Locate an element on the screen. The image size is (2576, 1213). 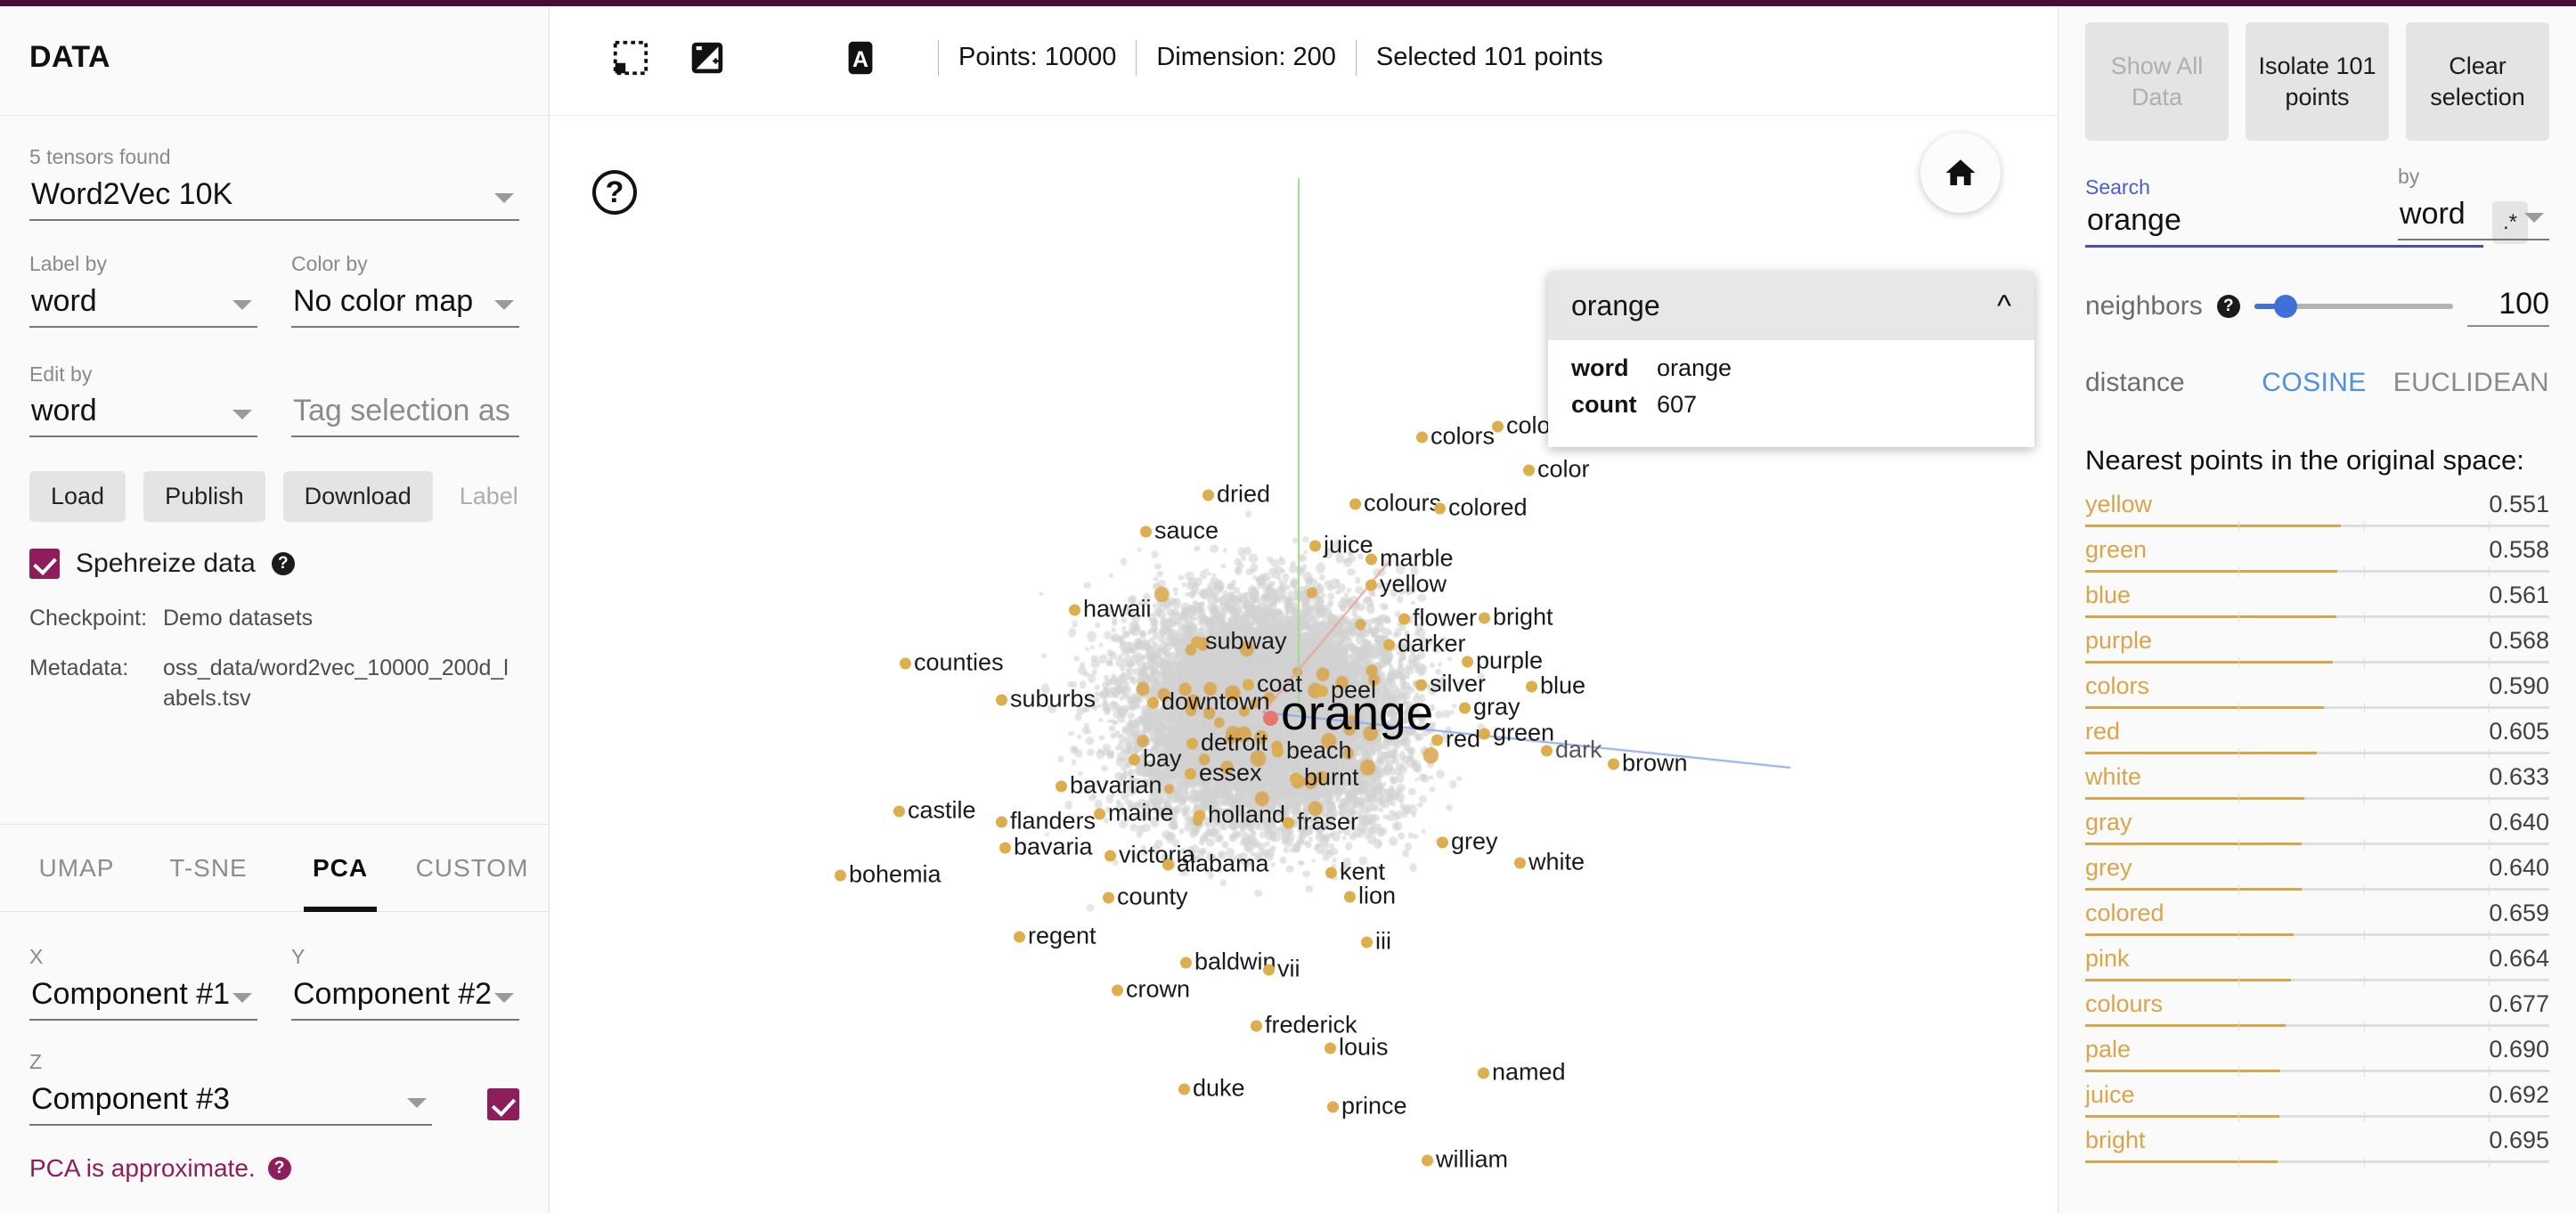
list-item: pink 0.664 is located at coordinates (2317, 966).